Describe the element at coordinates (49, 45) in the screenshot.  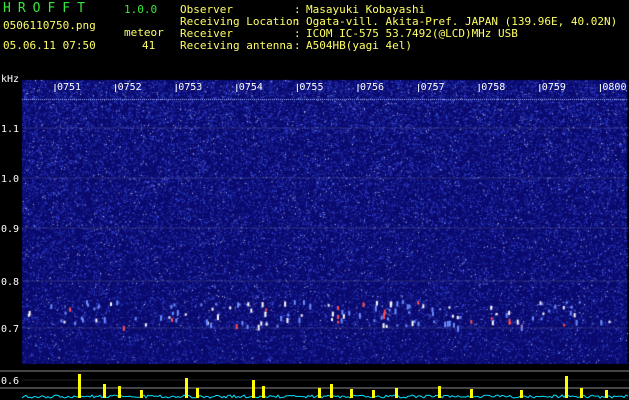
I see `datetime-label: 05.06.11 07:50` at that location.